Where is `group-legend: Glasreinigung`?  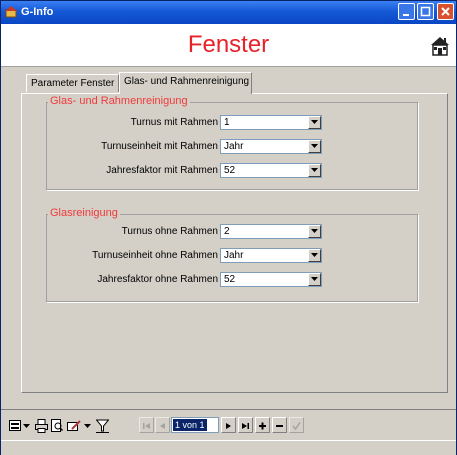 group-legend: Glasreinigung is located at coordinates (84, 213).